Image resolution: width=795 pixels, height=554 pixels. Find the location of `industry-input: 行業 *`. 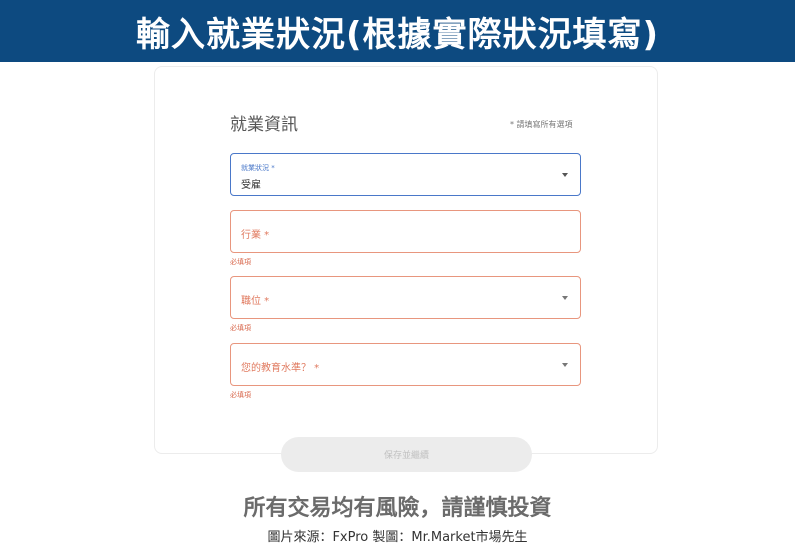

industry-input: 行業 * is located at coordinates (405, 231).